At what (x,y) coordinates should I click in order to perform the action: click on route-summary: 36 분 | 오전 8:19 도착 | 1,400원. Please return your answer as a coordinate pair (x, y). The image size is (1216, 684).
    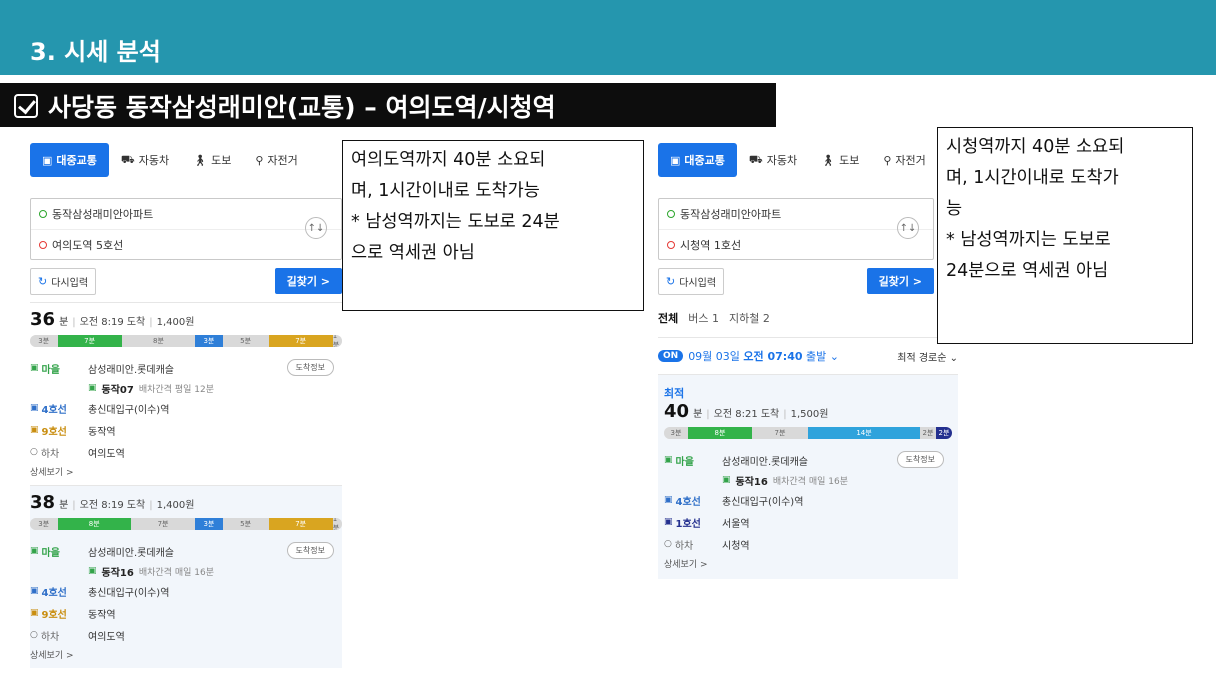
    Looking at the image, I should click on (112, 319).